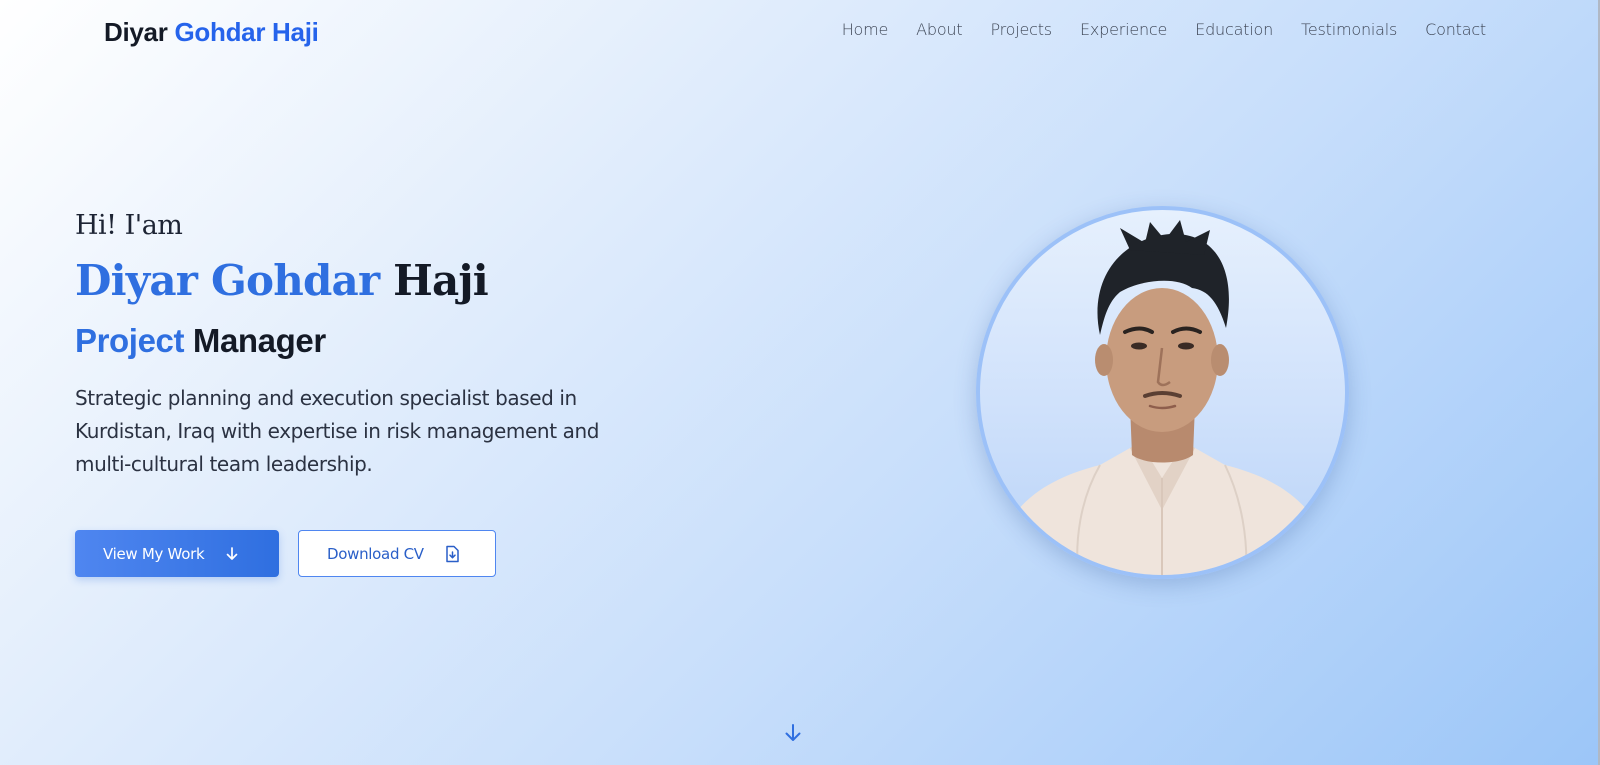 The width and height of the screenshot is (1600, 765). What do you see at coordinates (129, 225) in the screenshot?
I see `hero-greeting: Hi! I'am` at bounding box center [129, 225].